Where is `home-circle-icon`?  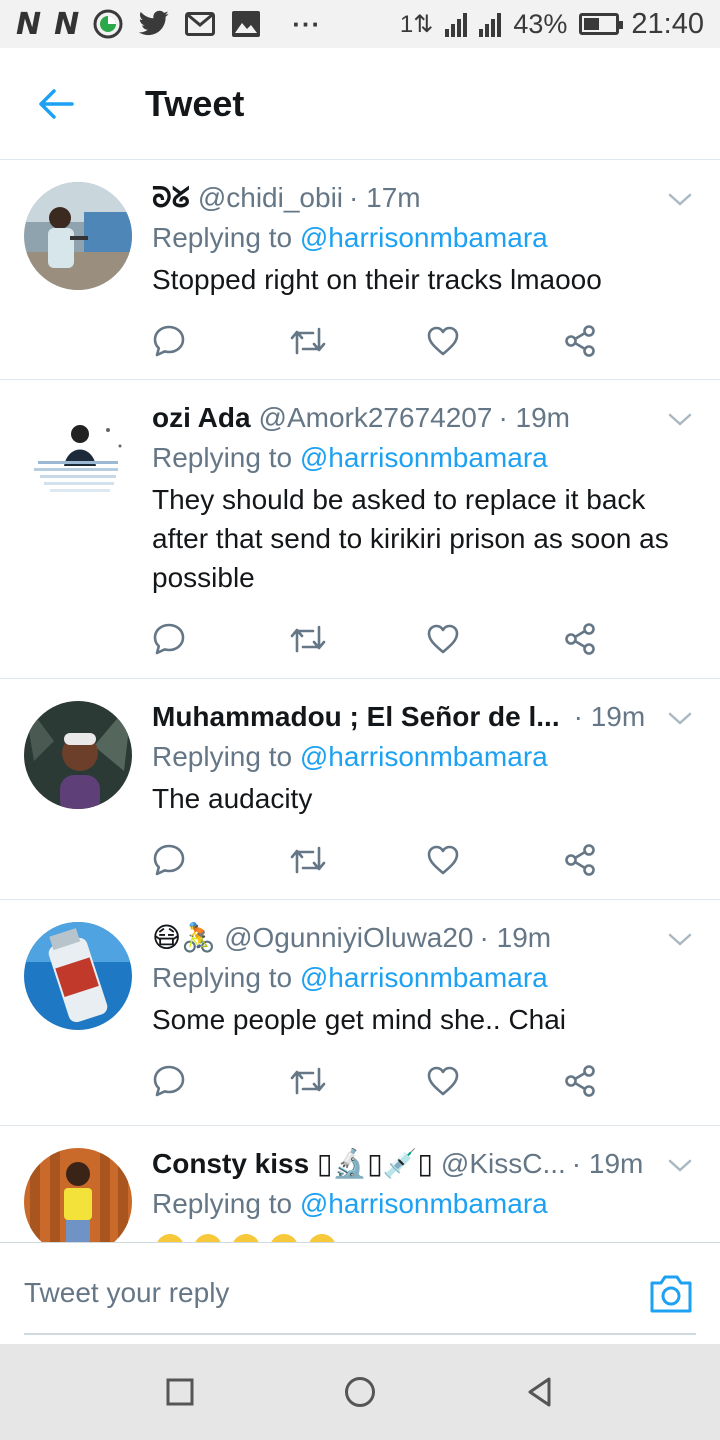 home-circle-icon is located at coordinates (360, 1392).